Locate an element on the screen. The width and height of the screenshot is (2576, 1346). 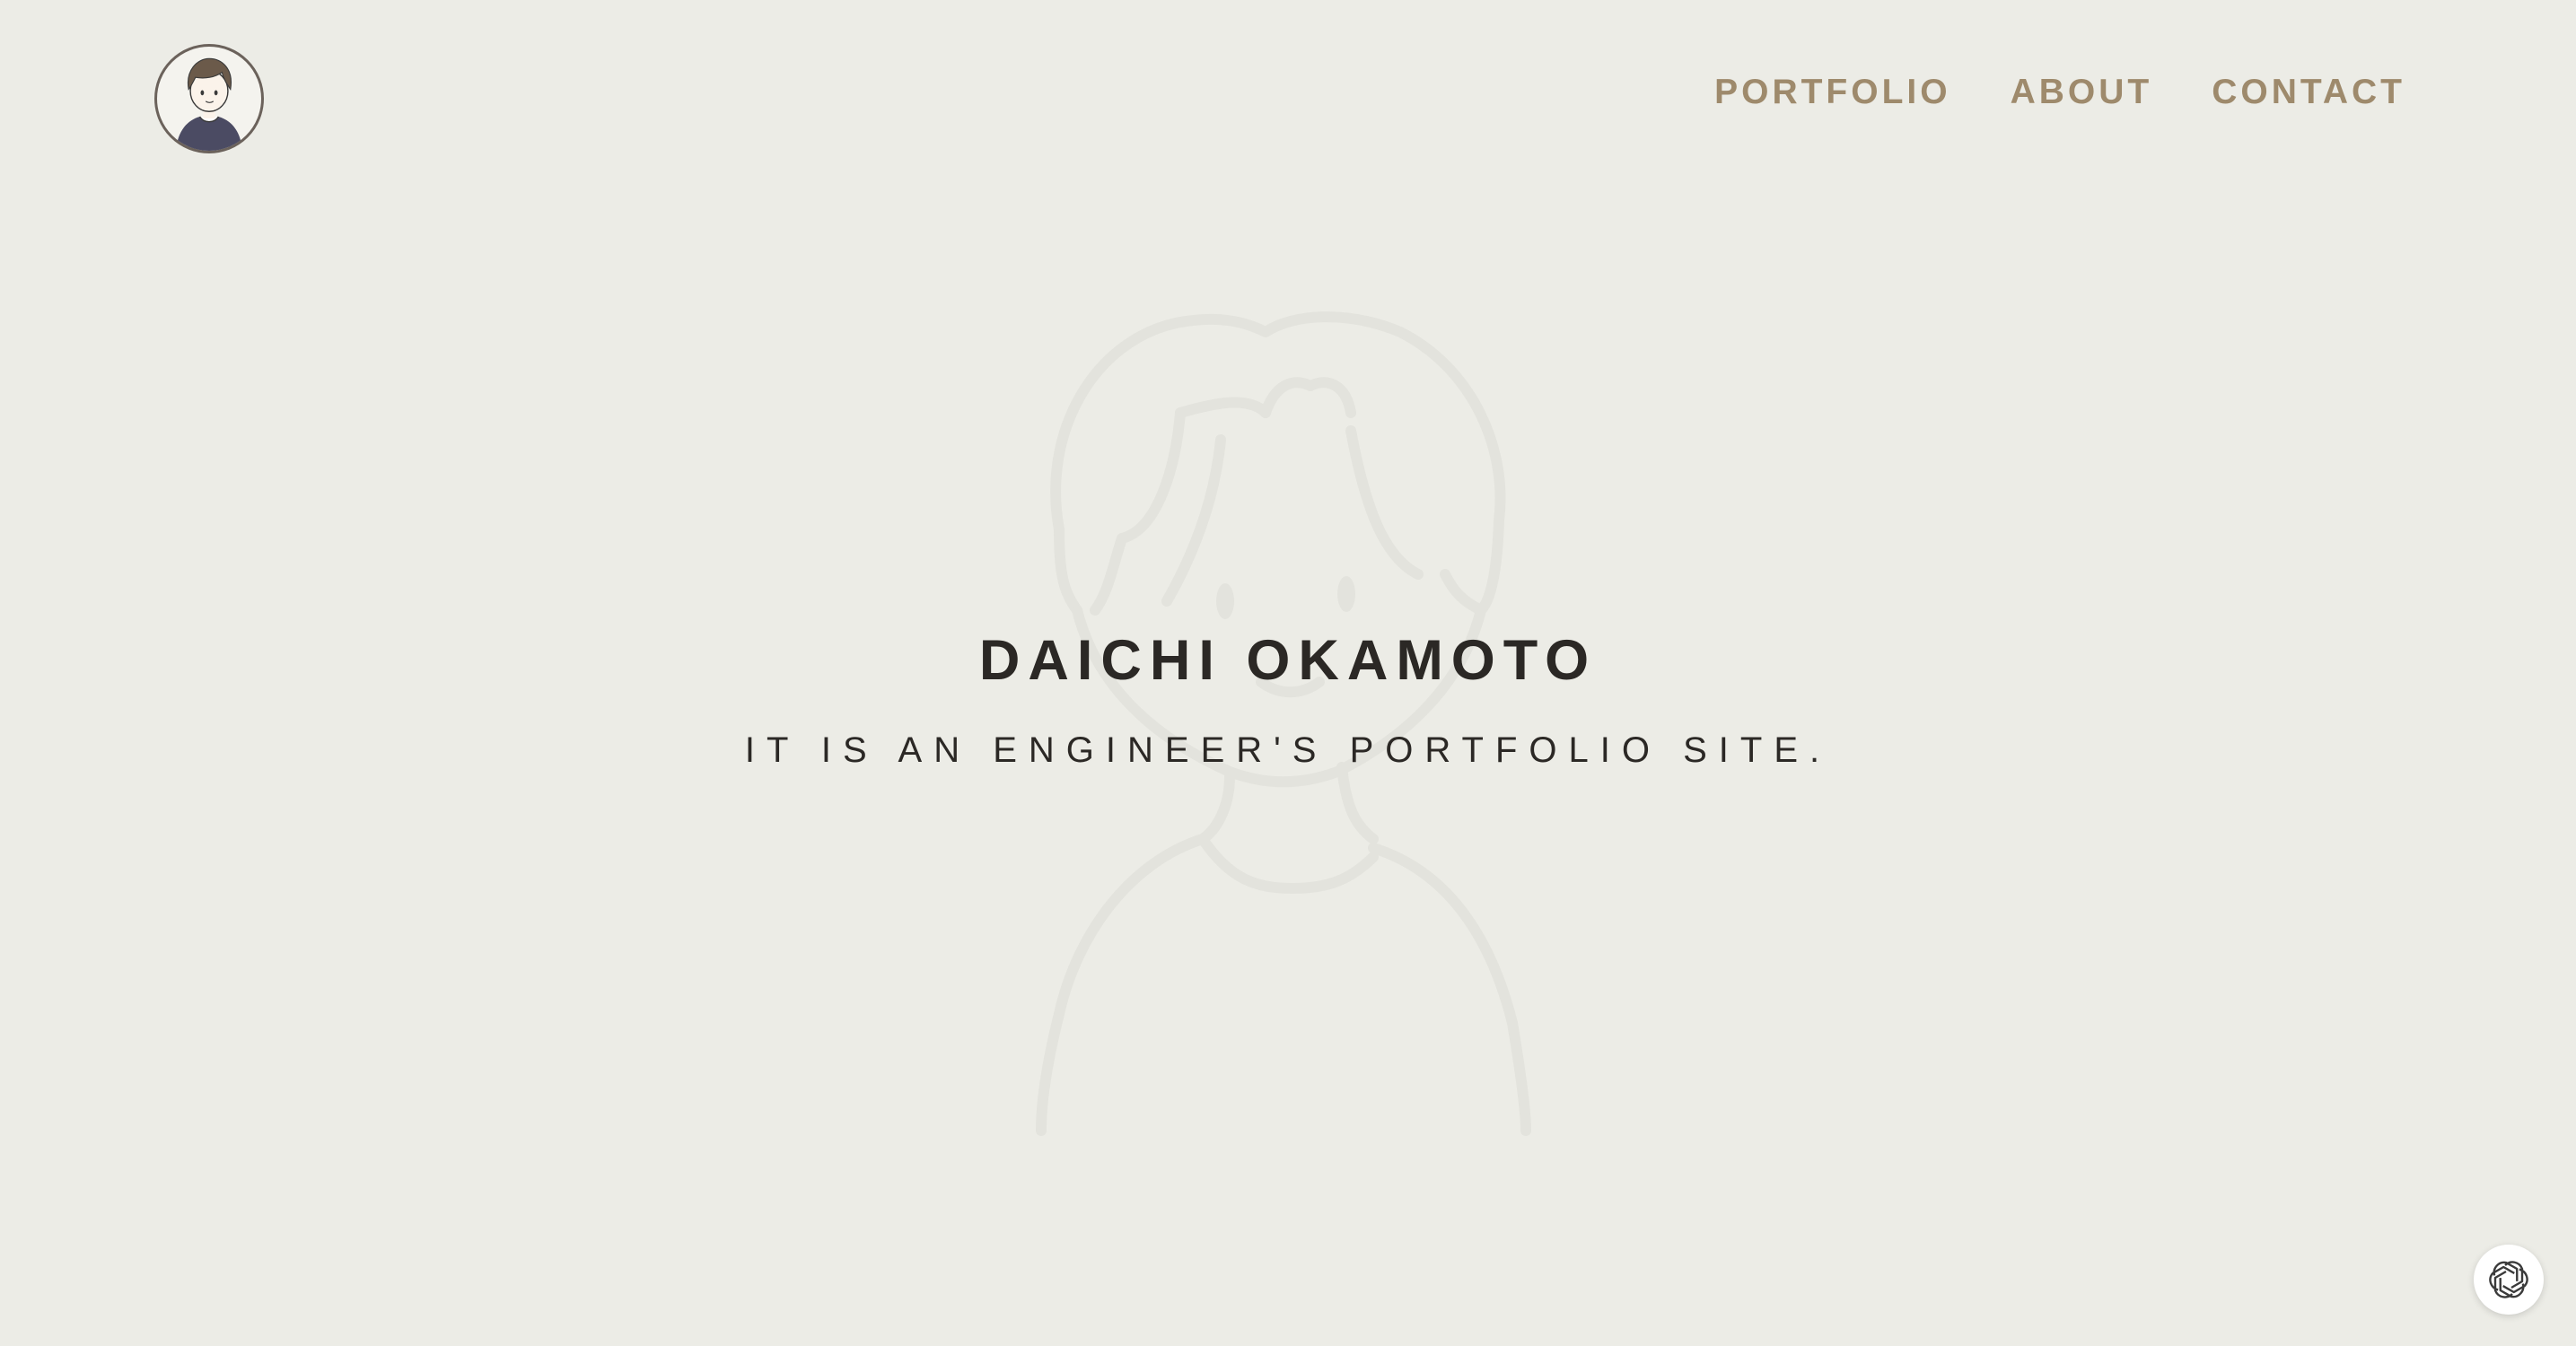
logo-avatar is located at coordinates (209, 98).